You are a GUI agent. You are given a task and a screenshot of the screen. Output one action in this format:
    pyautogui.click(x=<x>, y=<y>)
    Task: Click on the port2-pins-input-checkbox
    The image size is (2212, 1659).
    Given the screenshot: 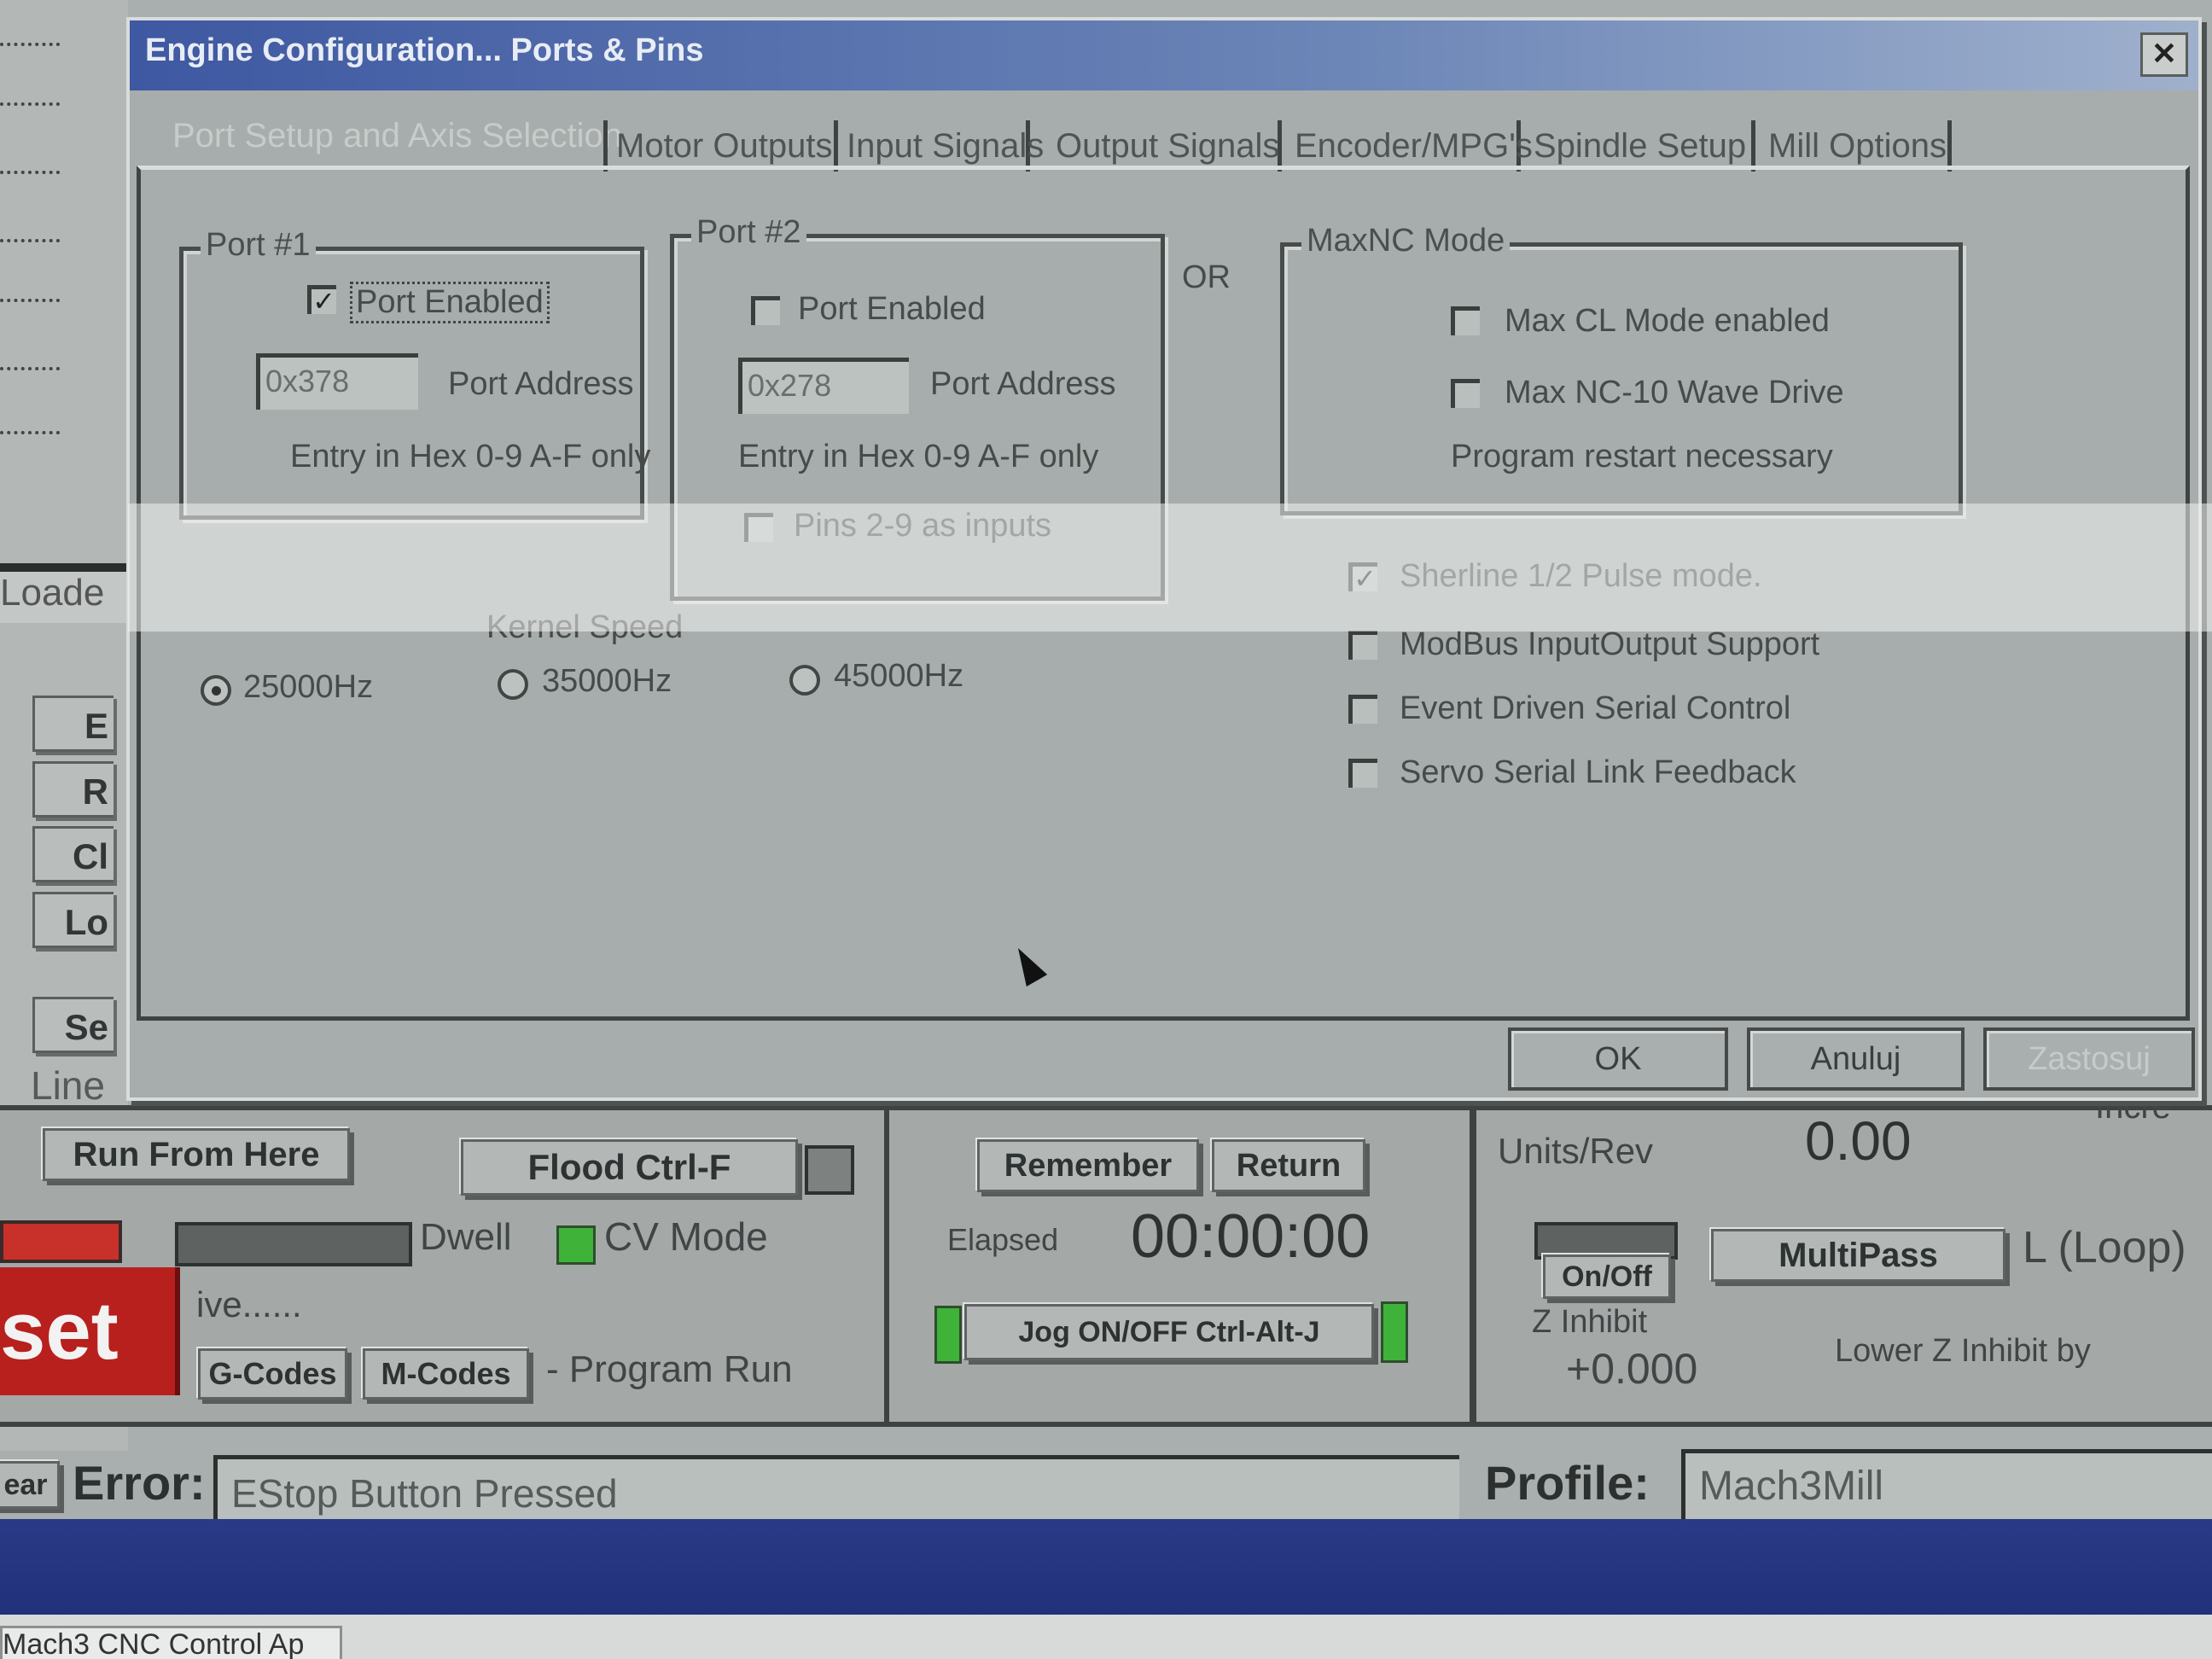 What is the action you would take?
    pyautogui.click(x=758, y=527)
    